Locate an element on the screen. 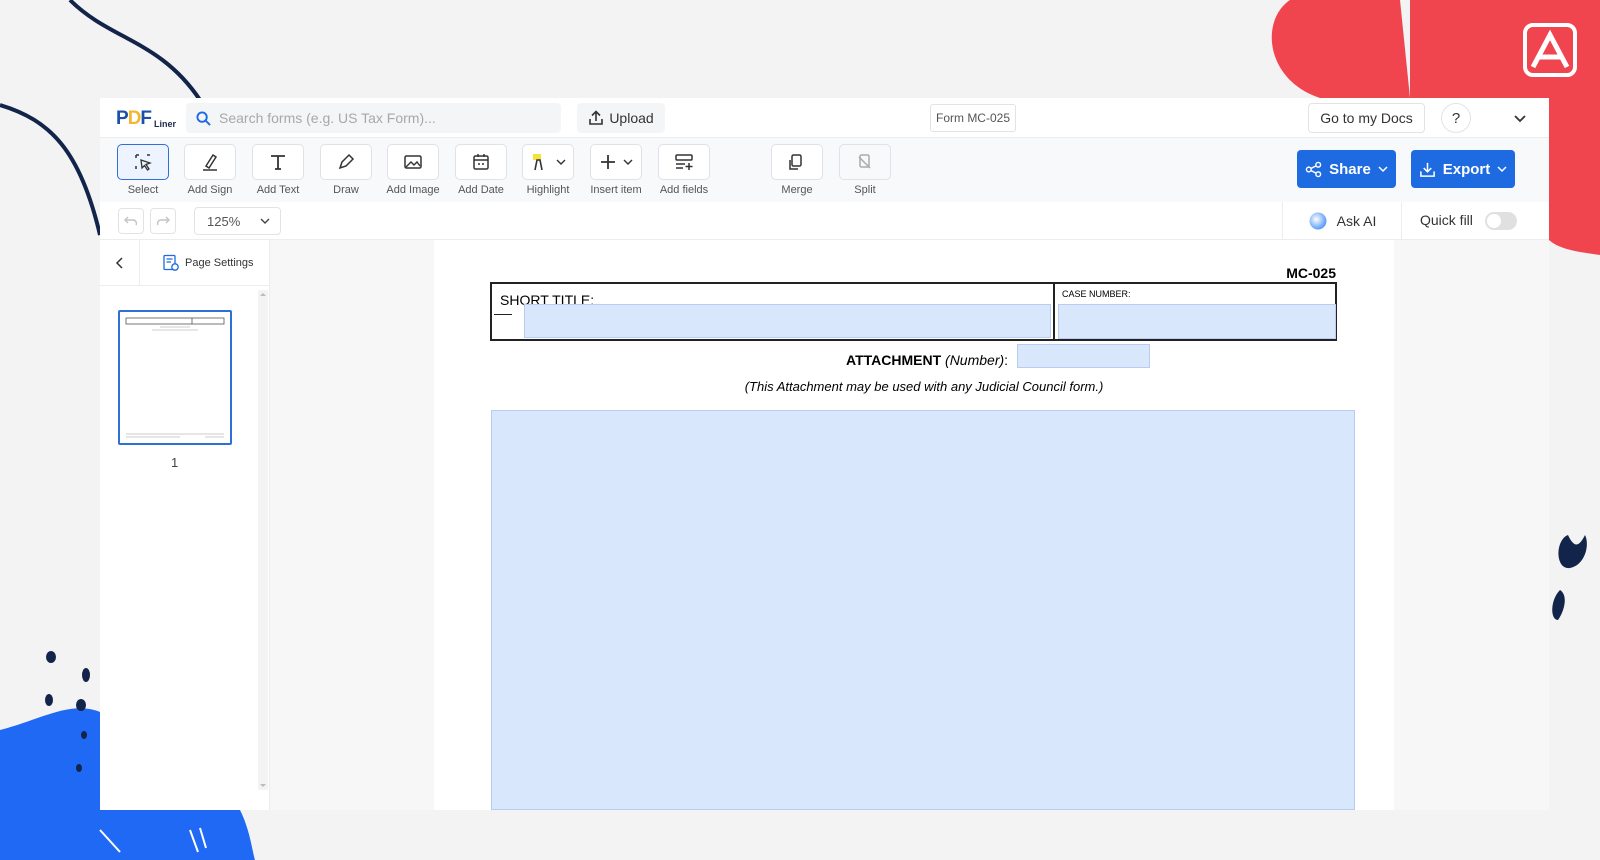 This screenshot has height=860, width=1600. quick-fill-label: Quick fill is located at coordinates (1446, 220).